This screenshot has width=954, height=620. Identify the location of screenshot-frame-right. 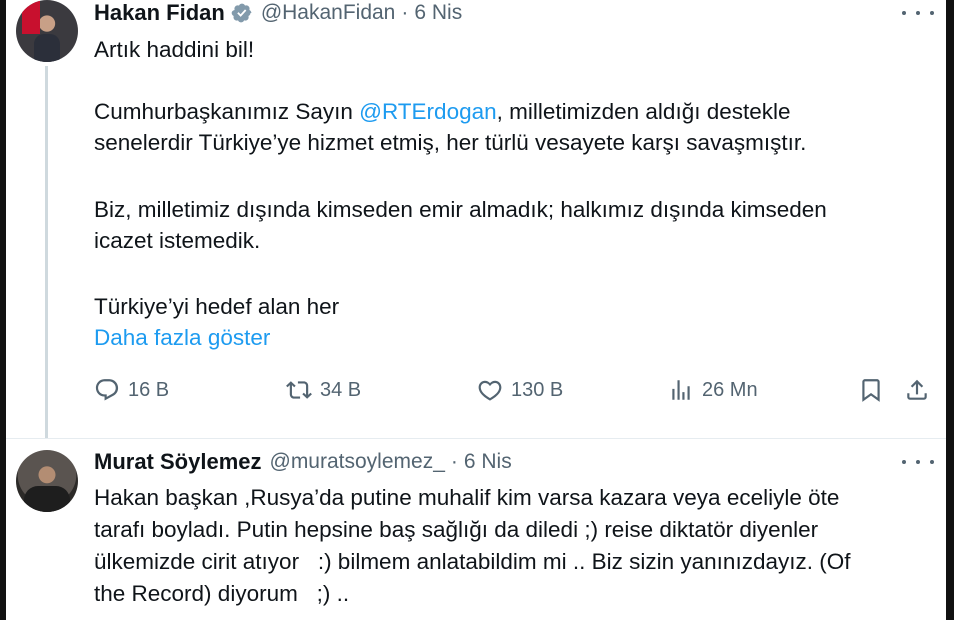
(950, 310).